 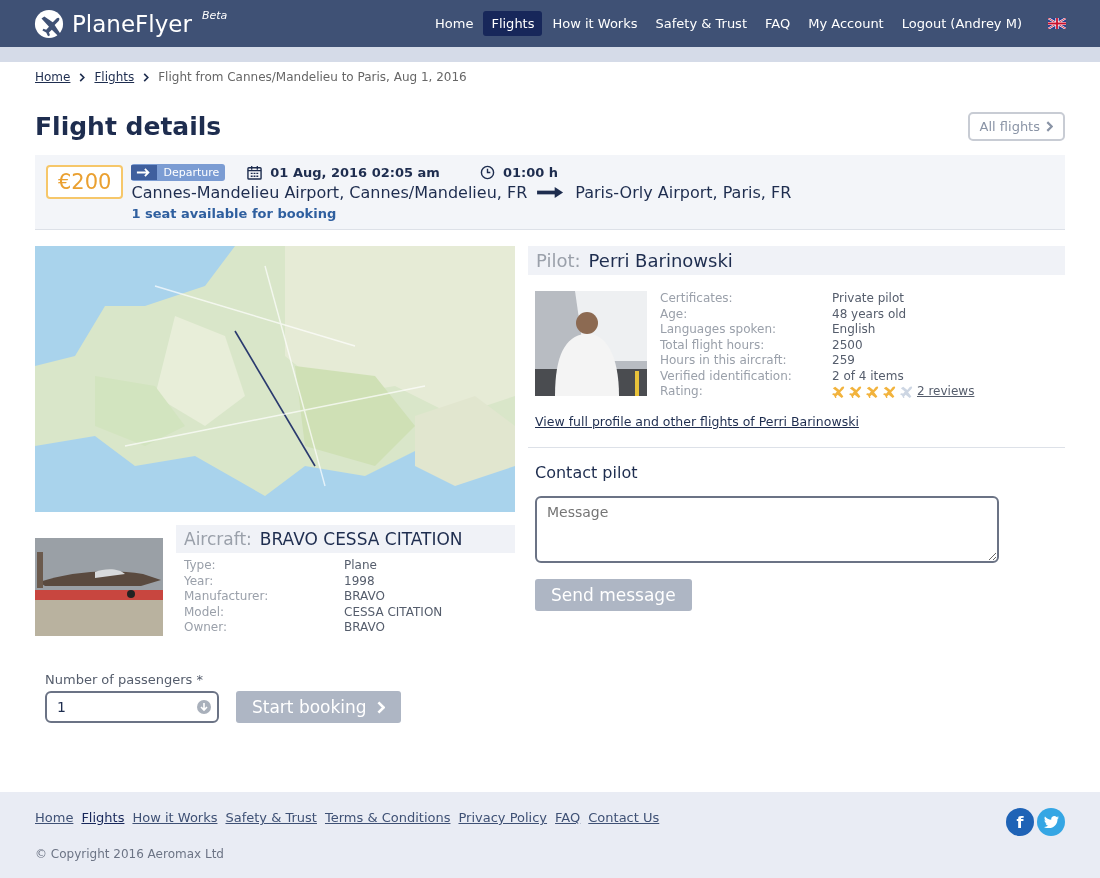 What do you see at coordinates (624, 817) in the screenshot?
I see `footer-link: Contact Us` at bounding box center [624, 817].